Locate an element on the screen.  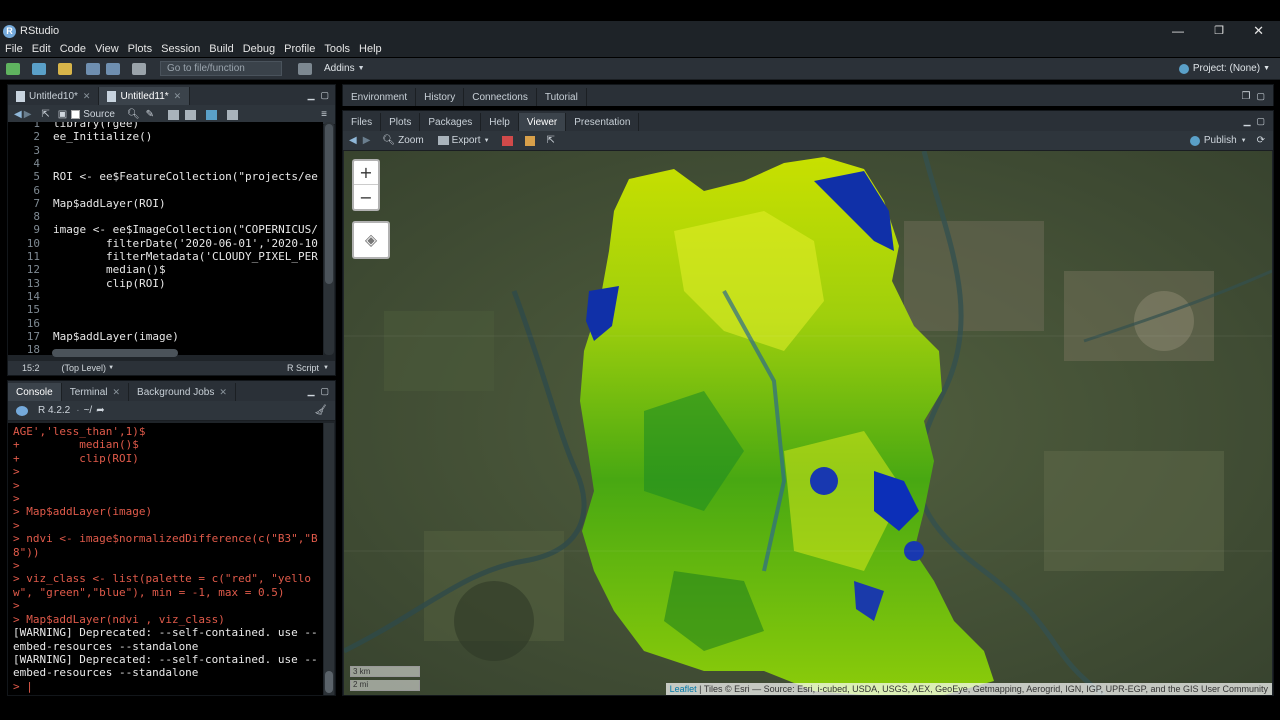
pane-layout-icon is located at coordinates (305, 68).